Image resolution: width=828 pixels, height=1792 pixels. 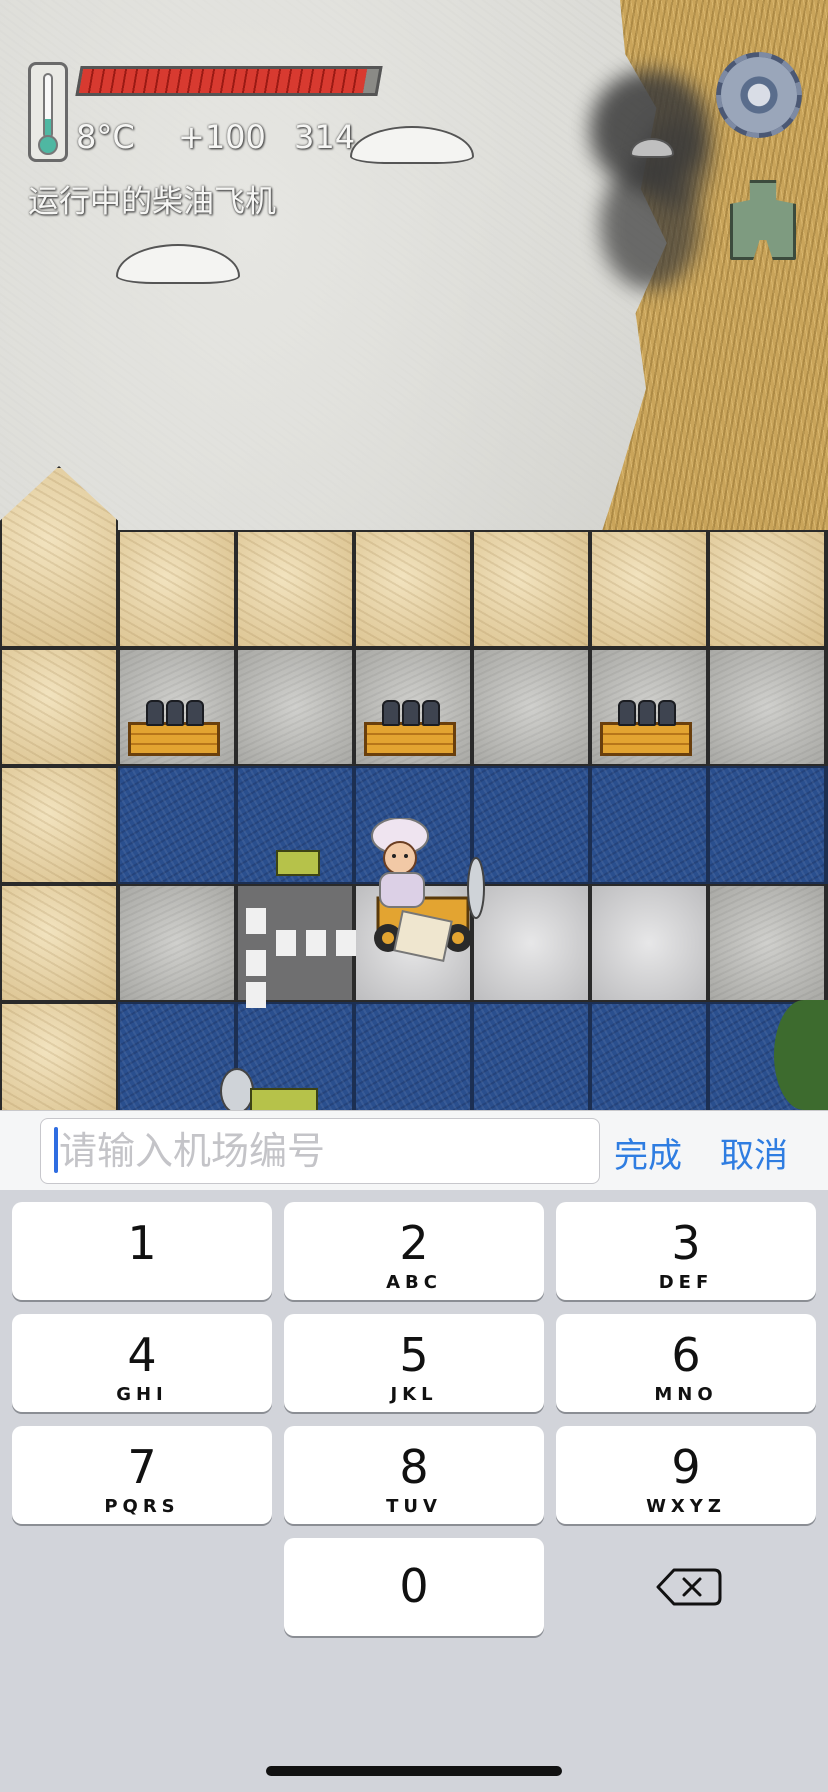 I want to click on cancel-button: 取消, so click(x=754, y=1152).